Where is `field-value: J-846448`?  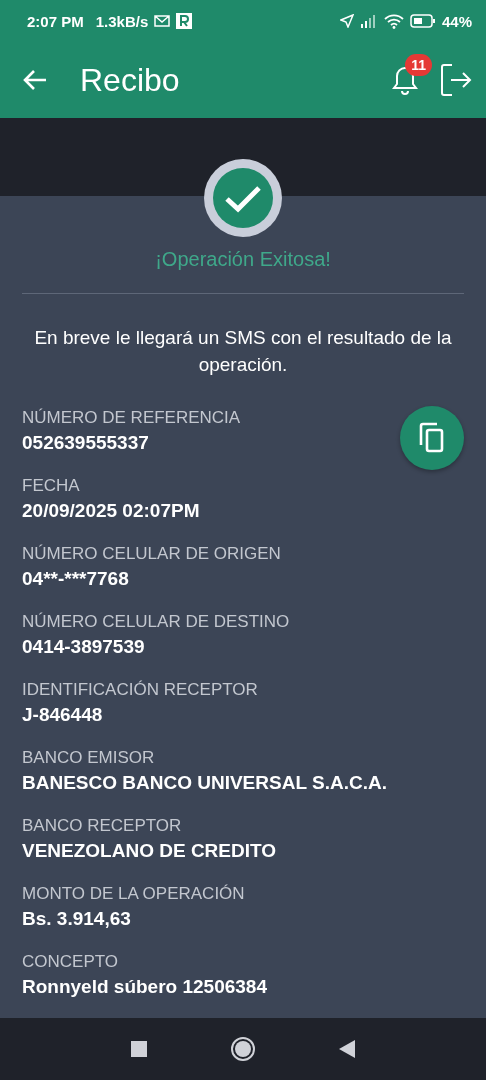
field-value: J-846448 is located at coordinates (62, 714).